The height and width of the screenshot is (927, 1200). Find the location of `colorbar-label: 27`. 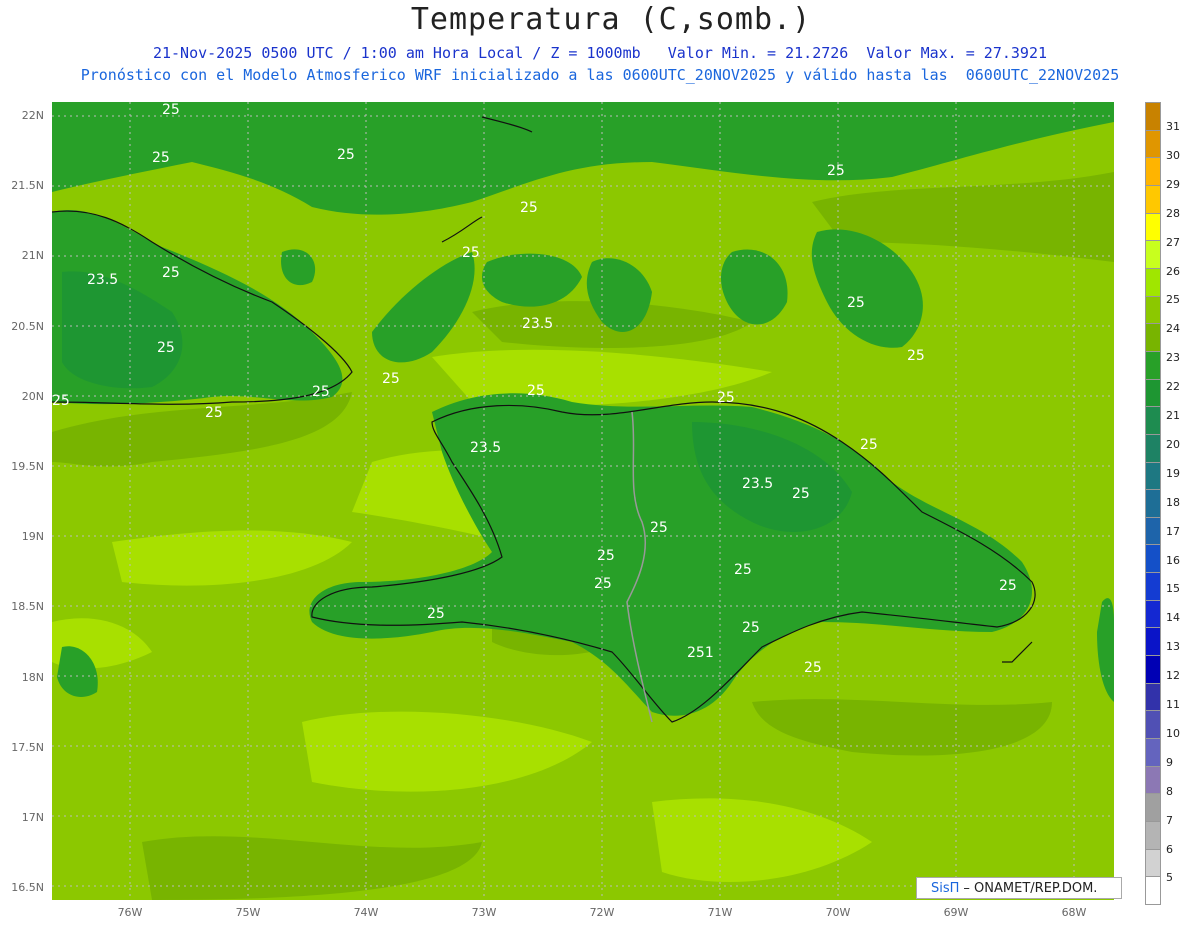

colorbar-label: 27 is located at coordinates (1173, 242).